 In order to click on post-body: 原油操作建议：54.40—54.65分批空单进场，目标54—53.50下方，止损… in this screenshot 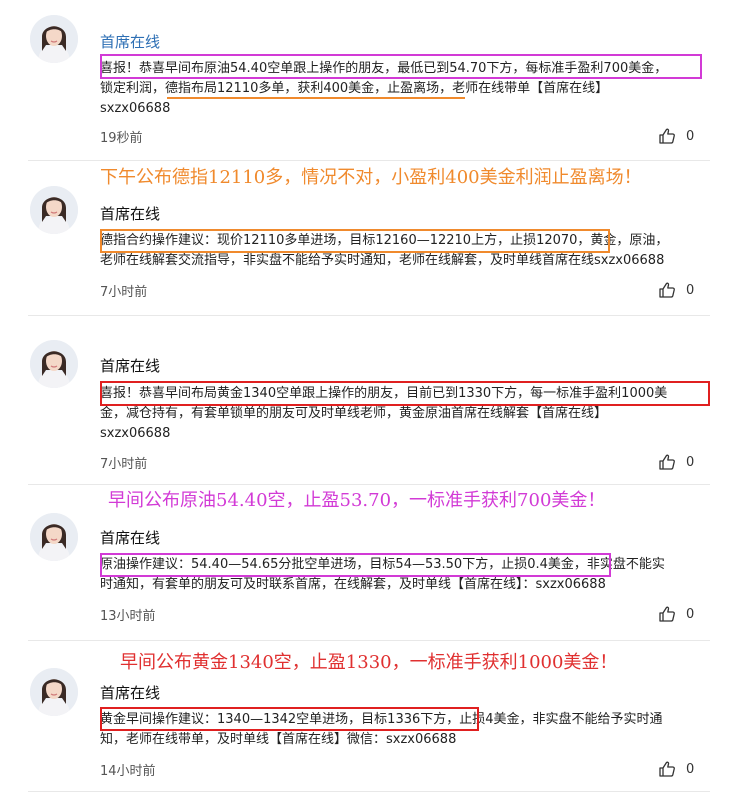, I will do `click(405, 575)`.